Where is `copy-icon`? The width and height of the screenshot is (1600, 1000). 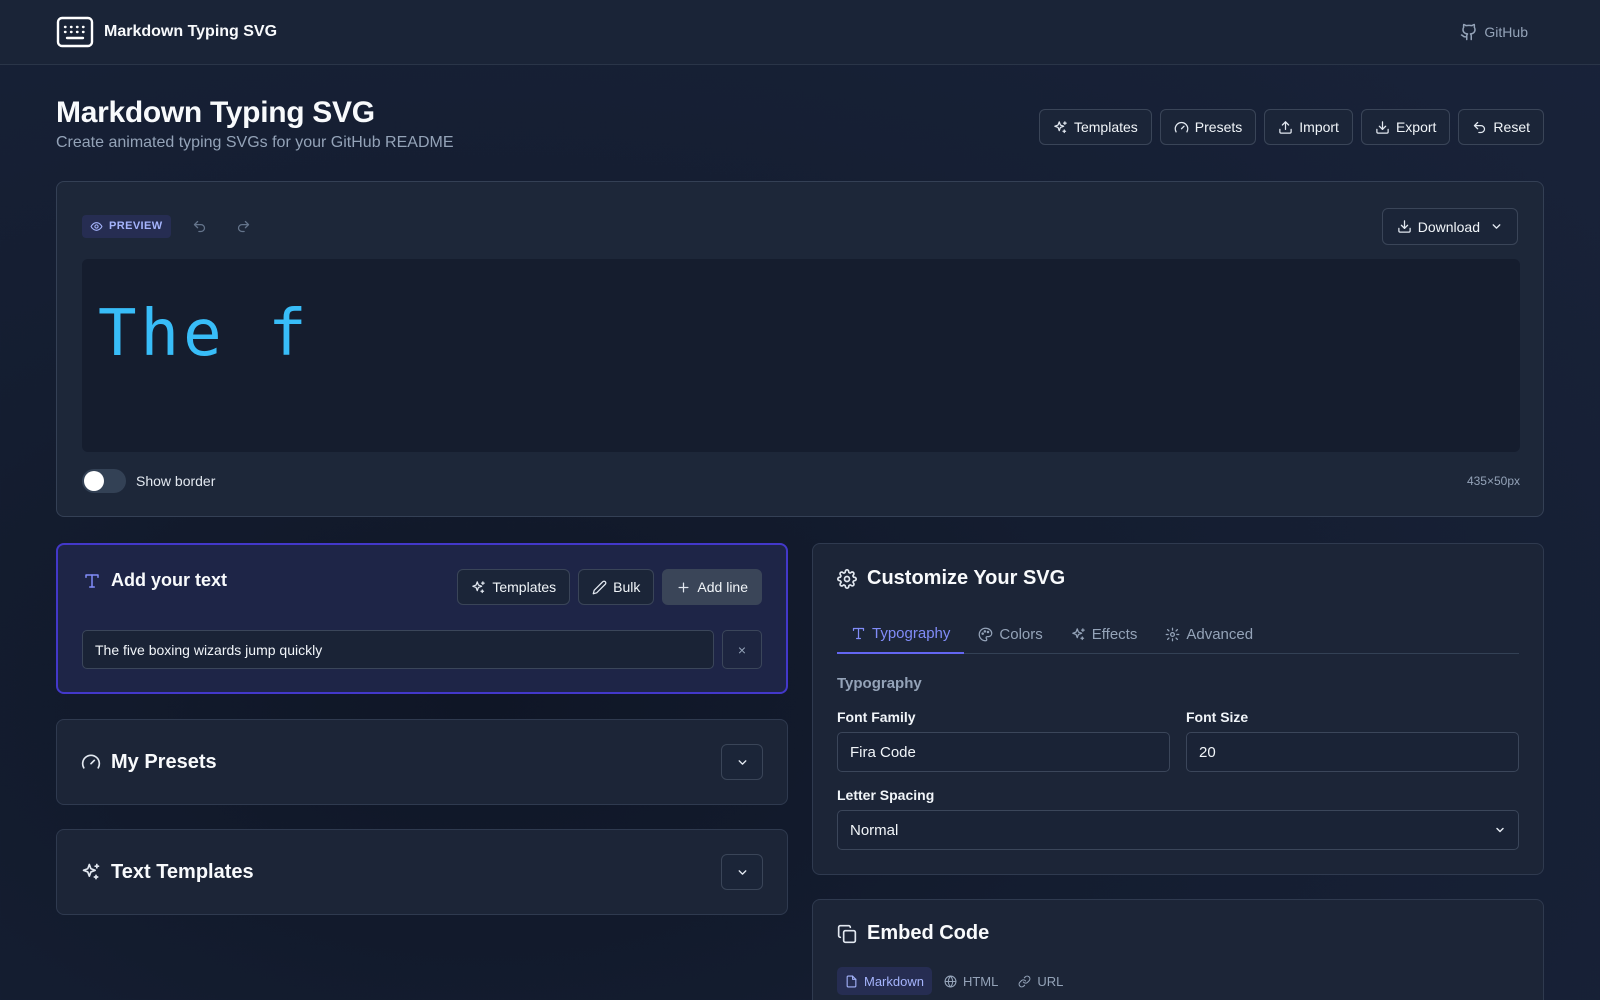 copy-icon is located at coordinates (847, 934).